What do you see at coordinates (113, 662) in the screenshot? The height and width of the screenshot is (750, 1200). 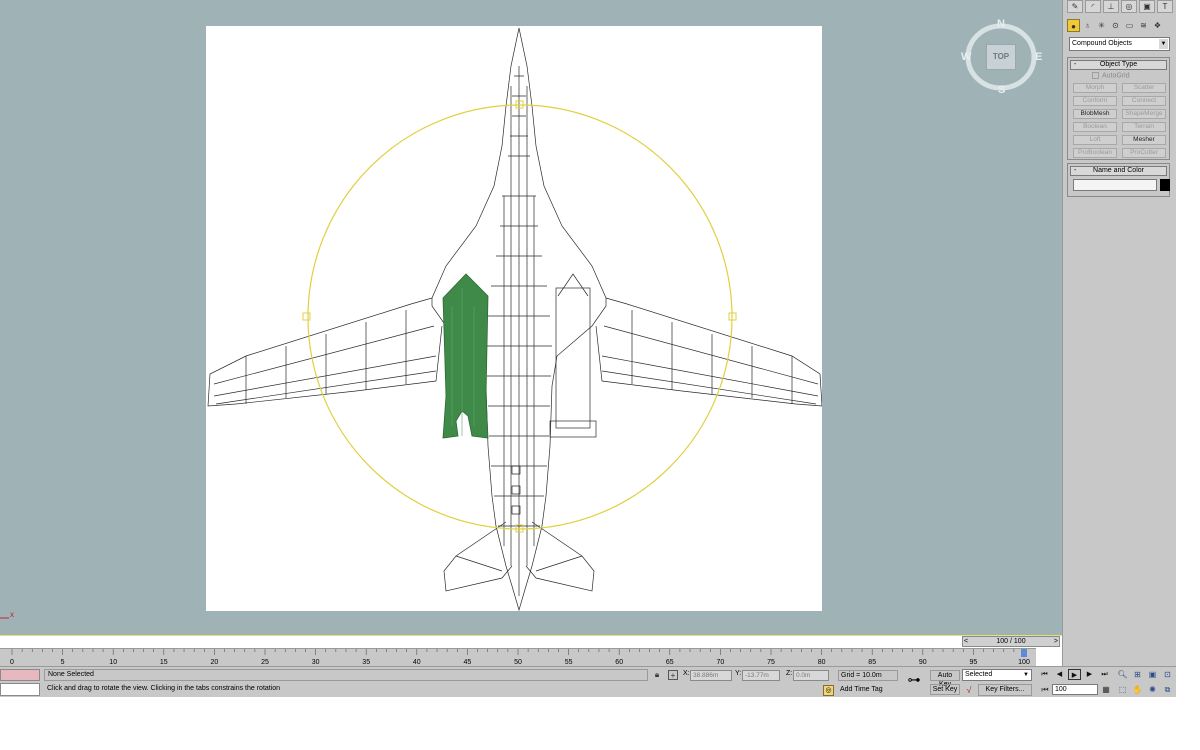 I see `track-label: 10` at bounding box center [113, 662].